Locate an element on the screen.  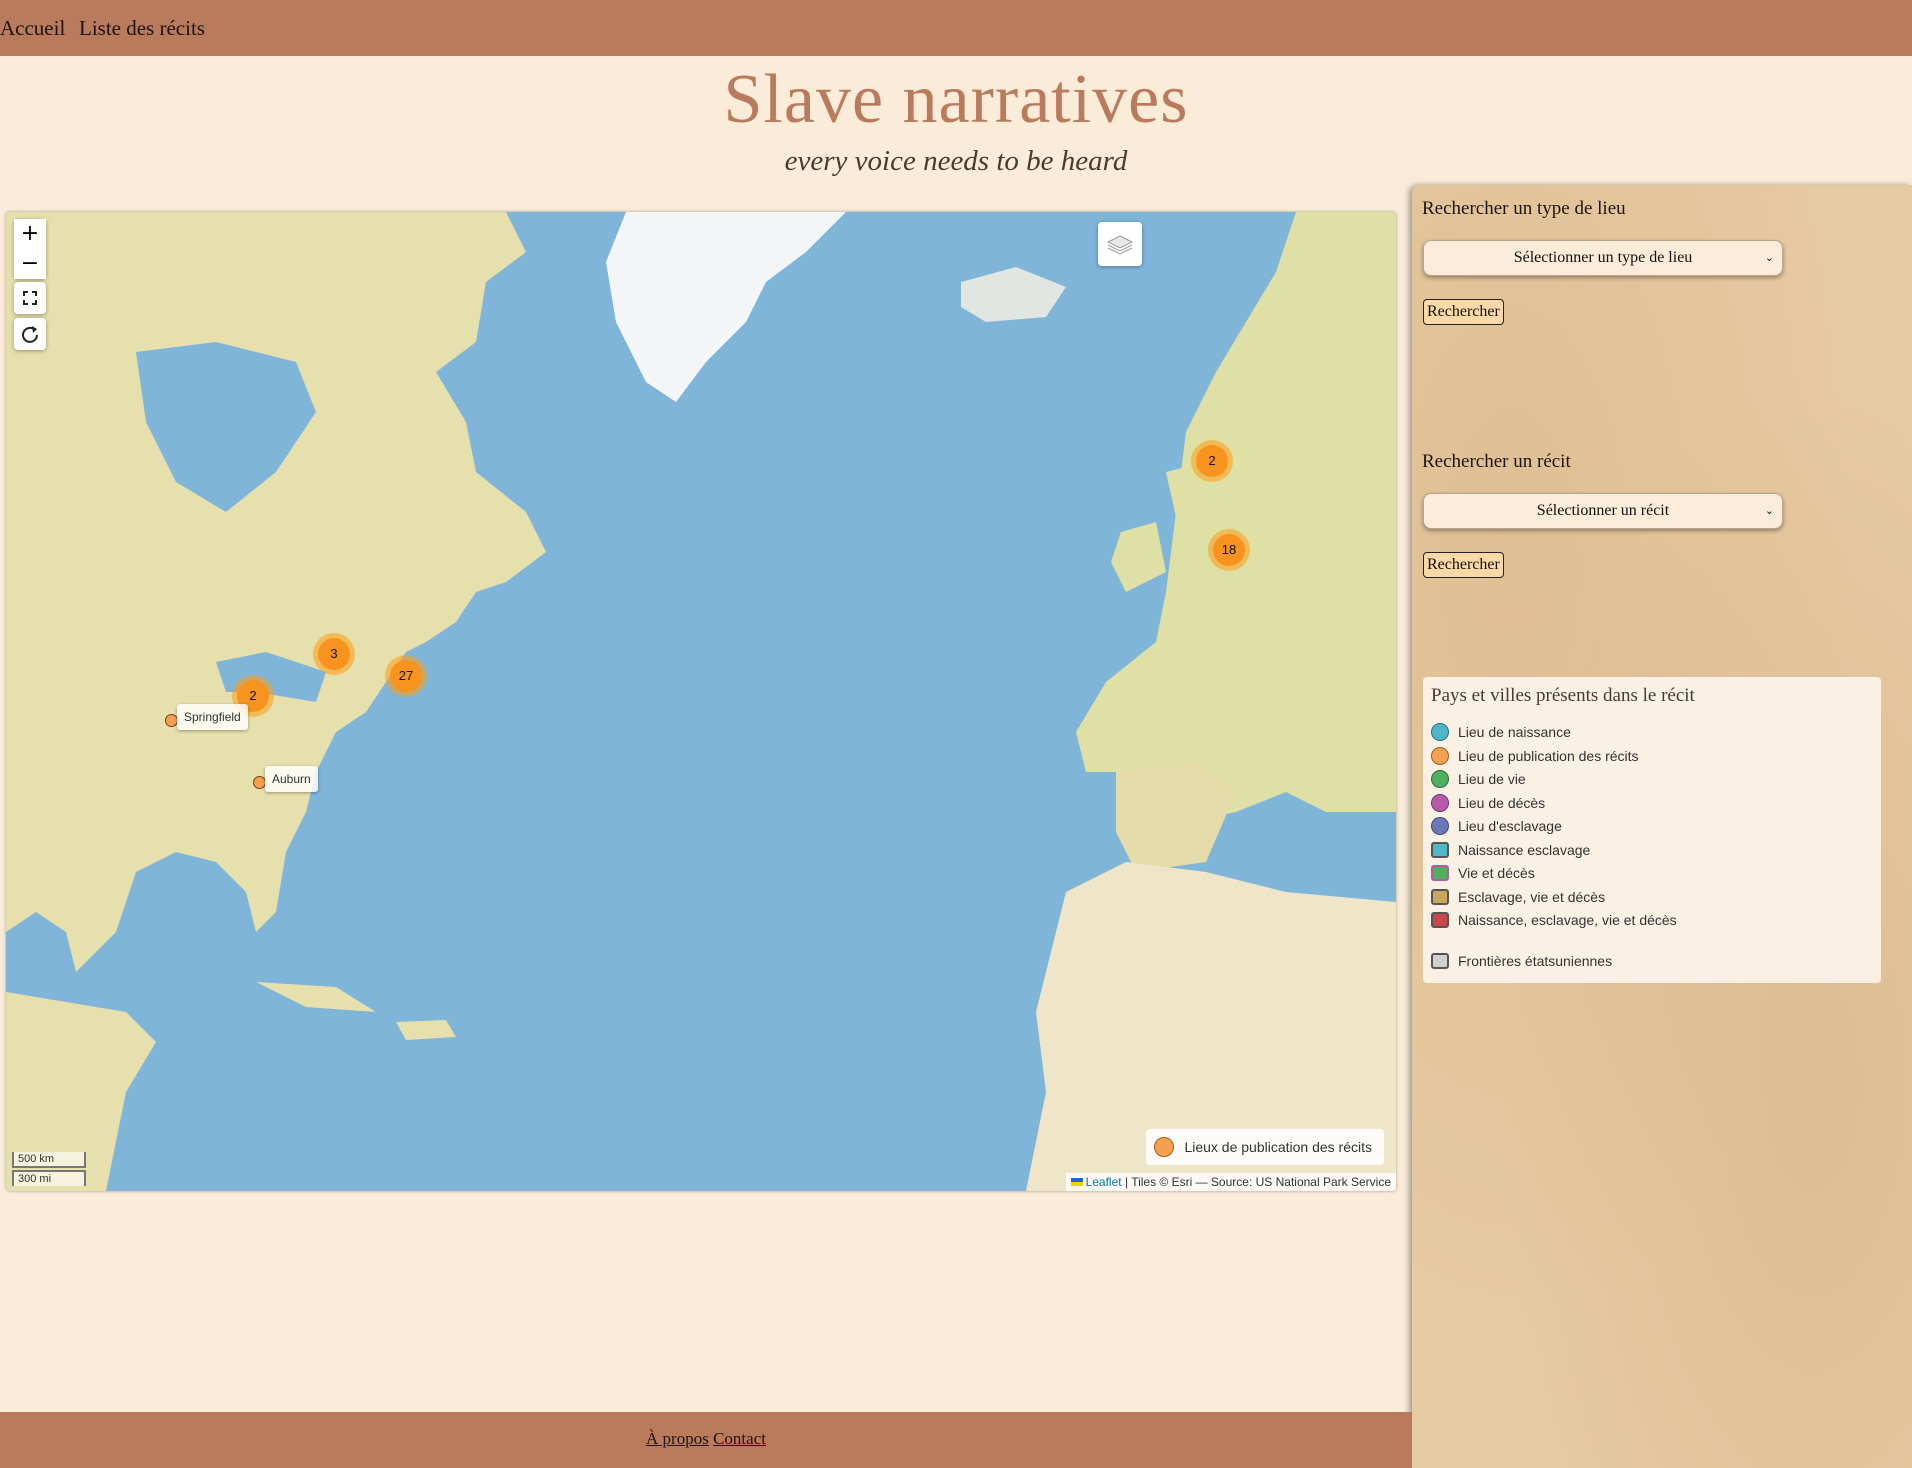
legend-item-label: Lieu de publication des récits is located at coordinates (1548, 756).